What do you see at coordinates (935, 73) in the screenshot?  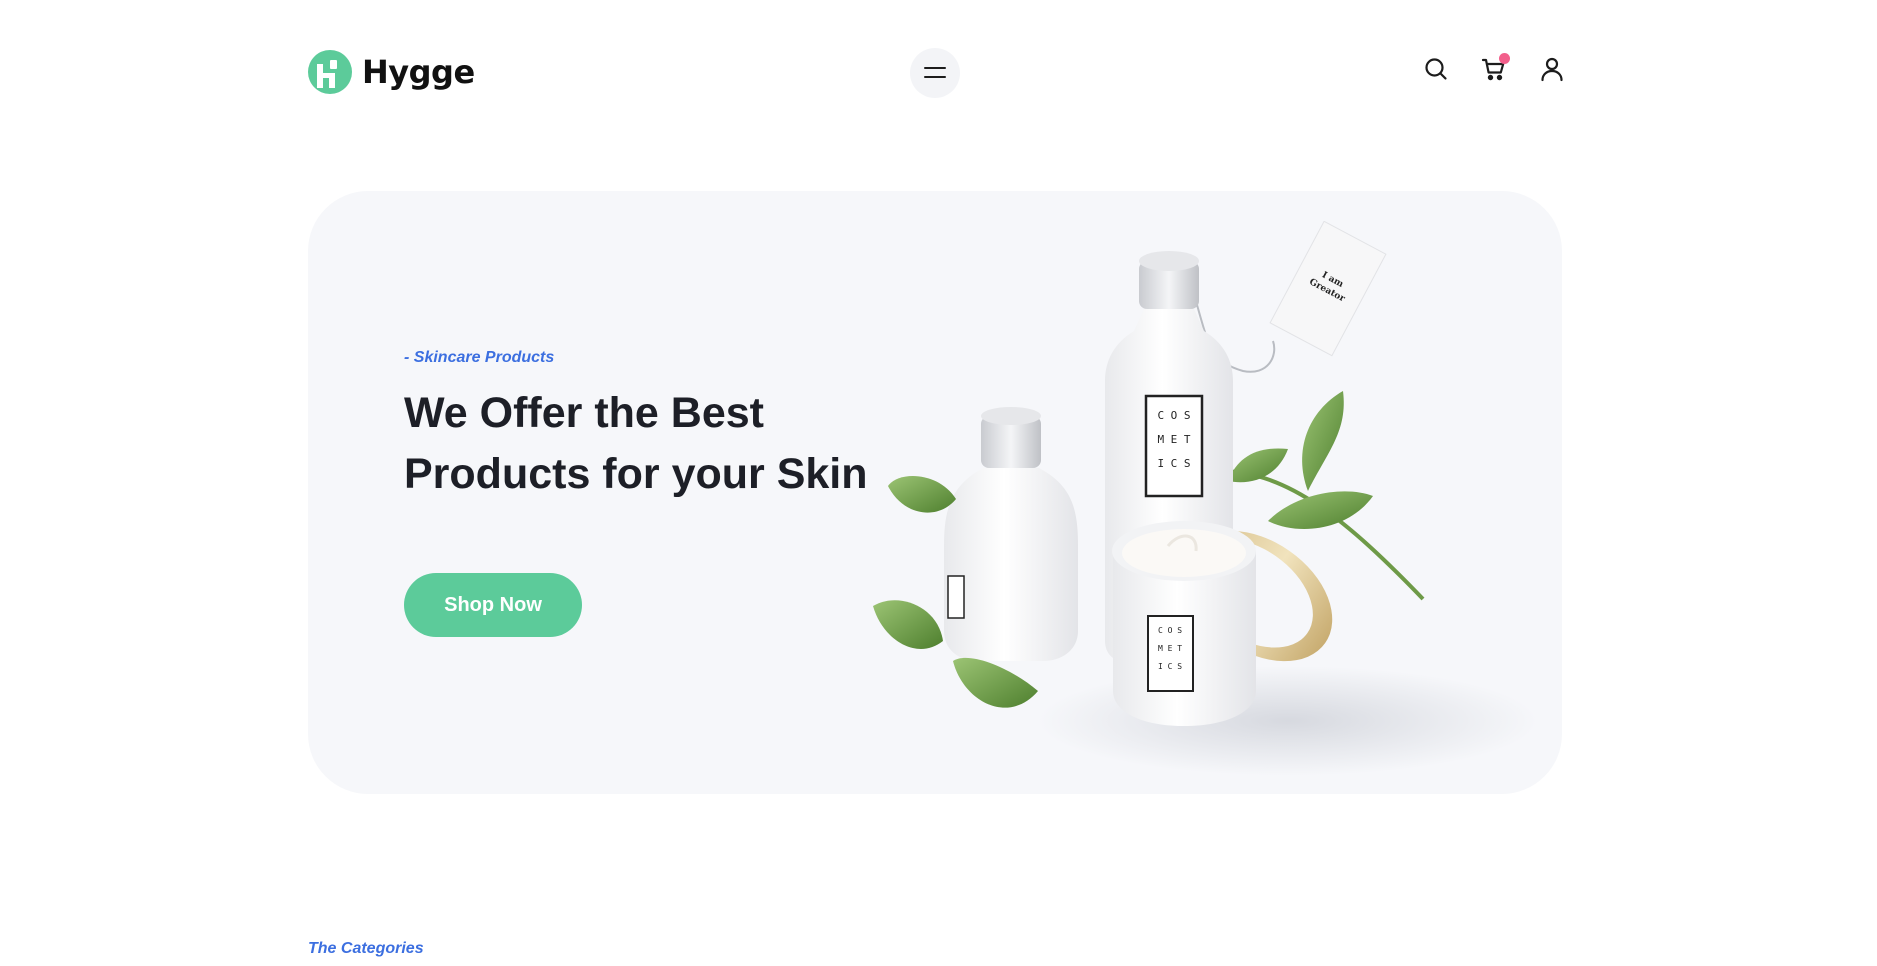 I see `menu-button` at bounding box center [935, 73].